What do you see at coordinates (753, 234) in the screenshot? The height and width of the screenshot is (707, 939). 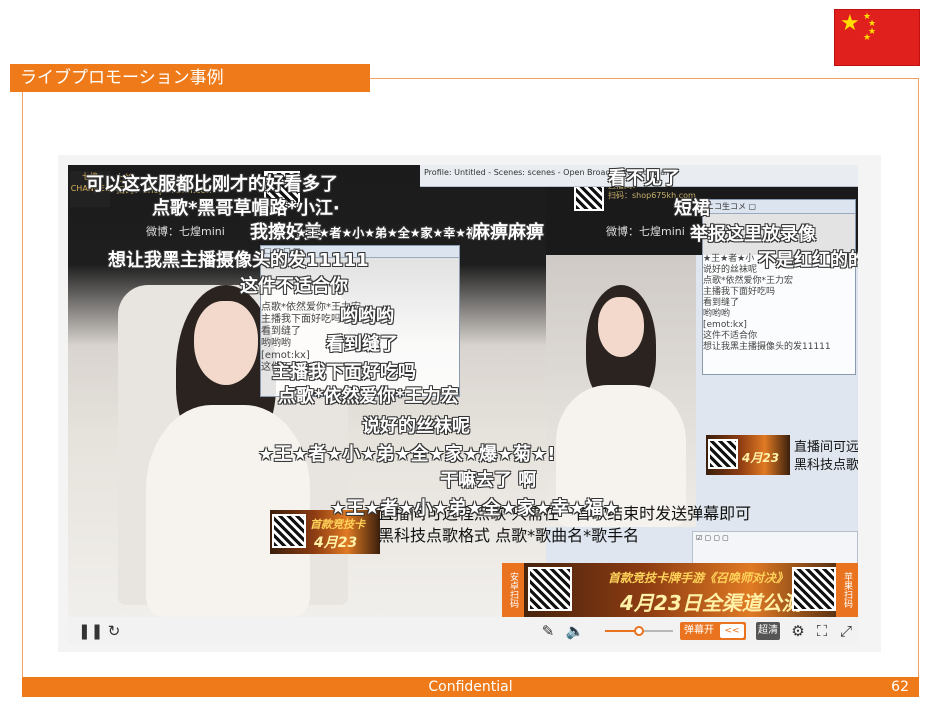 I see `danmaku-comment: 举报这里放录像` at bounding box center [753, 234].